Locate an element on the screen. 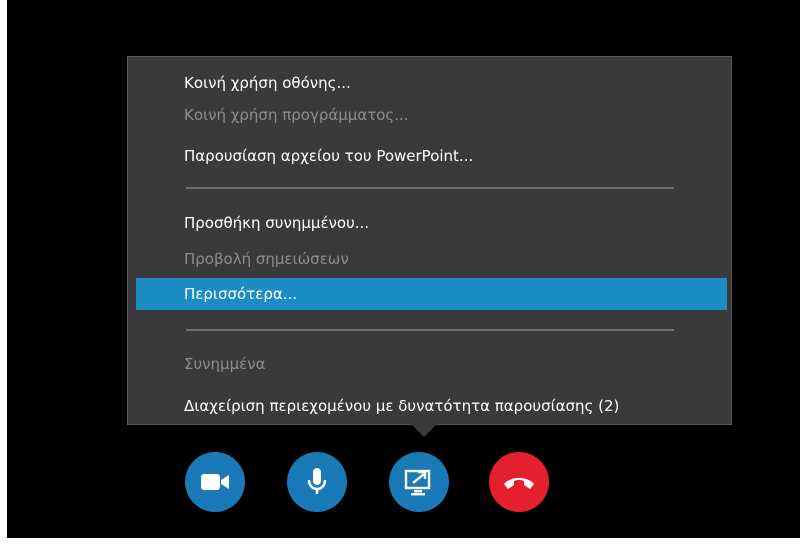 The height and width of the screenshot is (544, 806). microphone-icon is located at coordinates (317, 481).